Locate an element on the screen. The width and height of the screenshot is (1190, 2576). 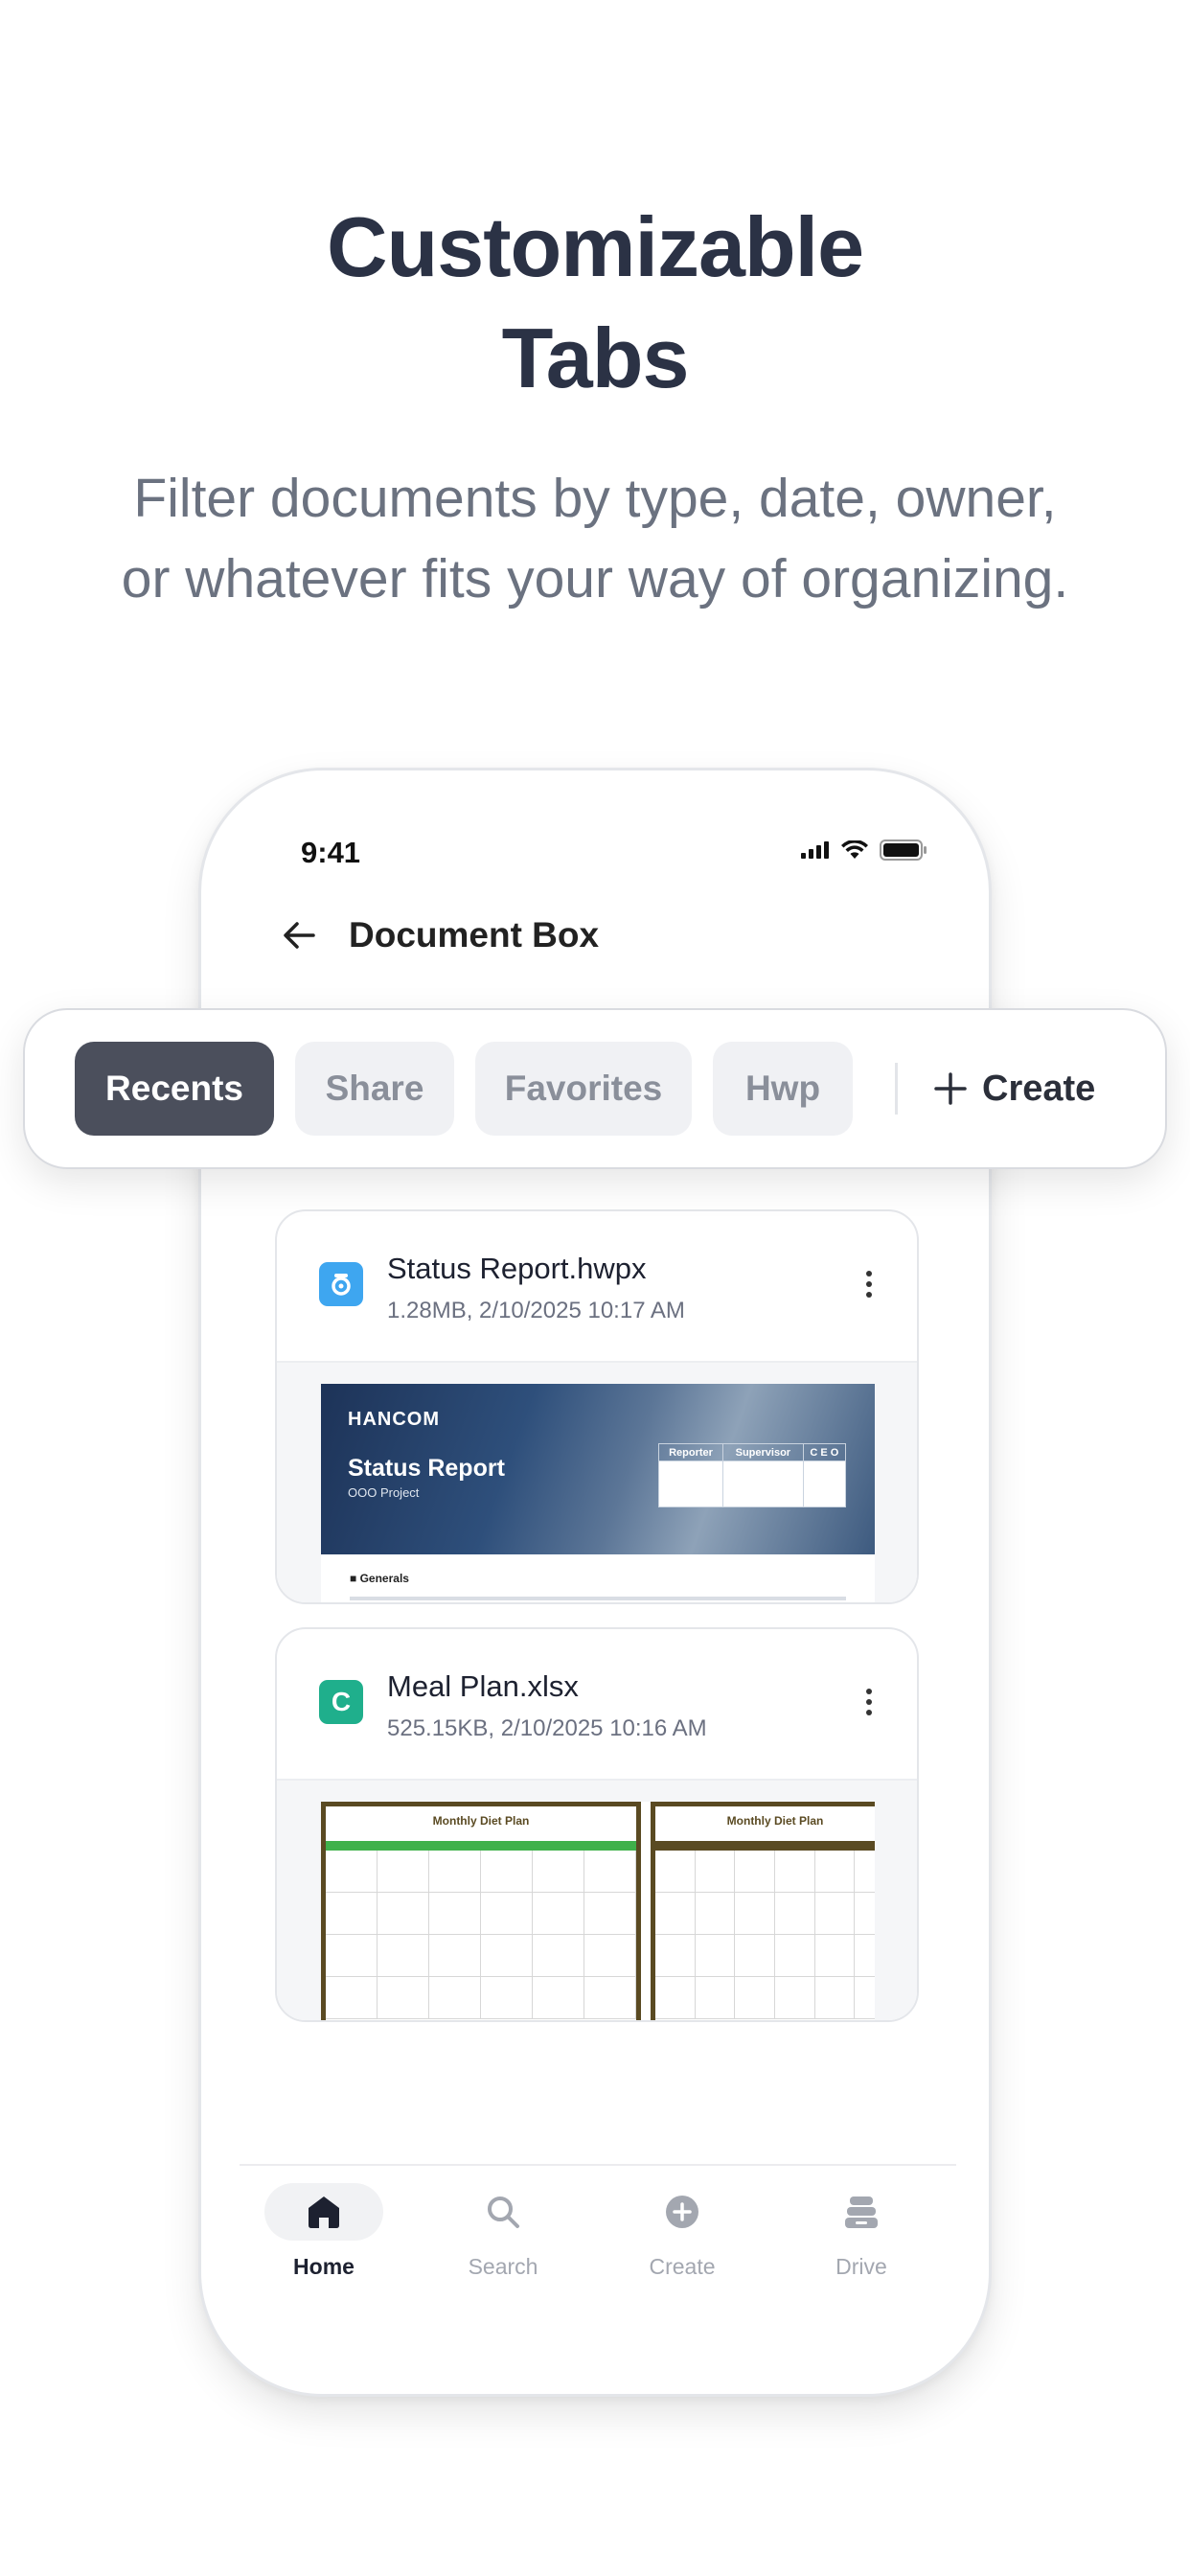
tab-divider is located at coordinates (897, 1089).